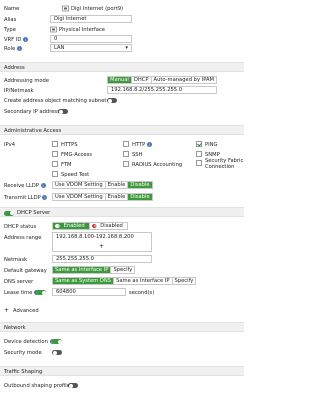  I want to click on ssh-label: SSH, so click(137, 155).